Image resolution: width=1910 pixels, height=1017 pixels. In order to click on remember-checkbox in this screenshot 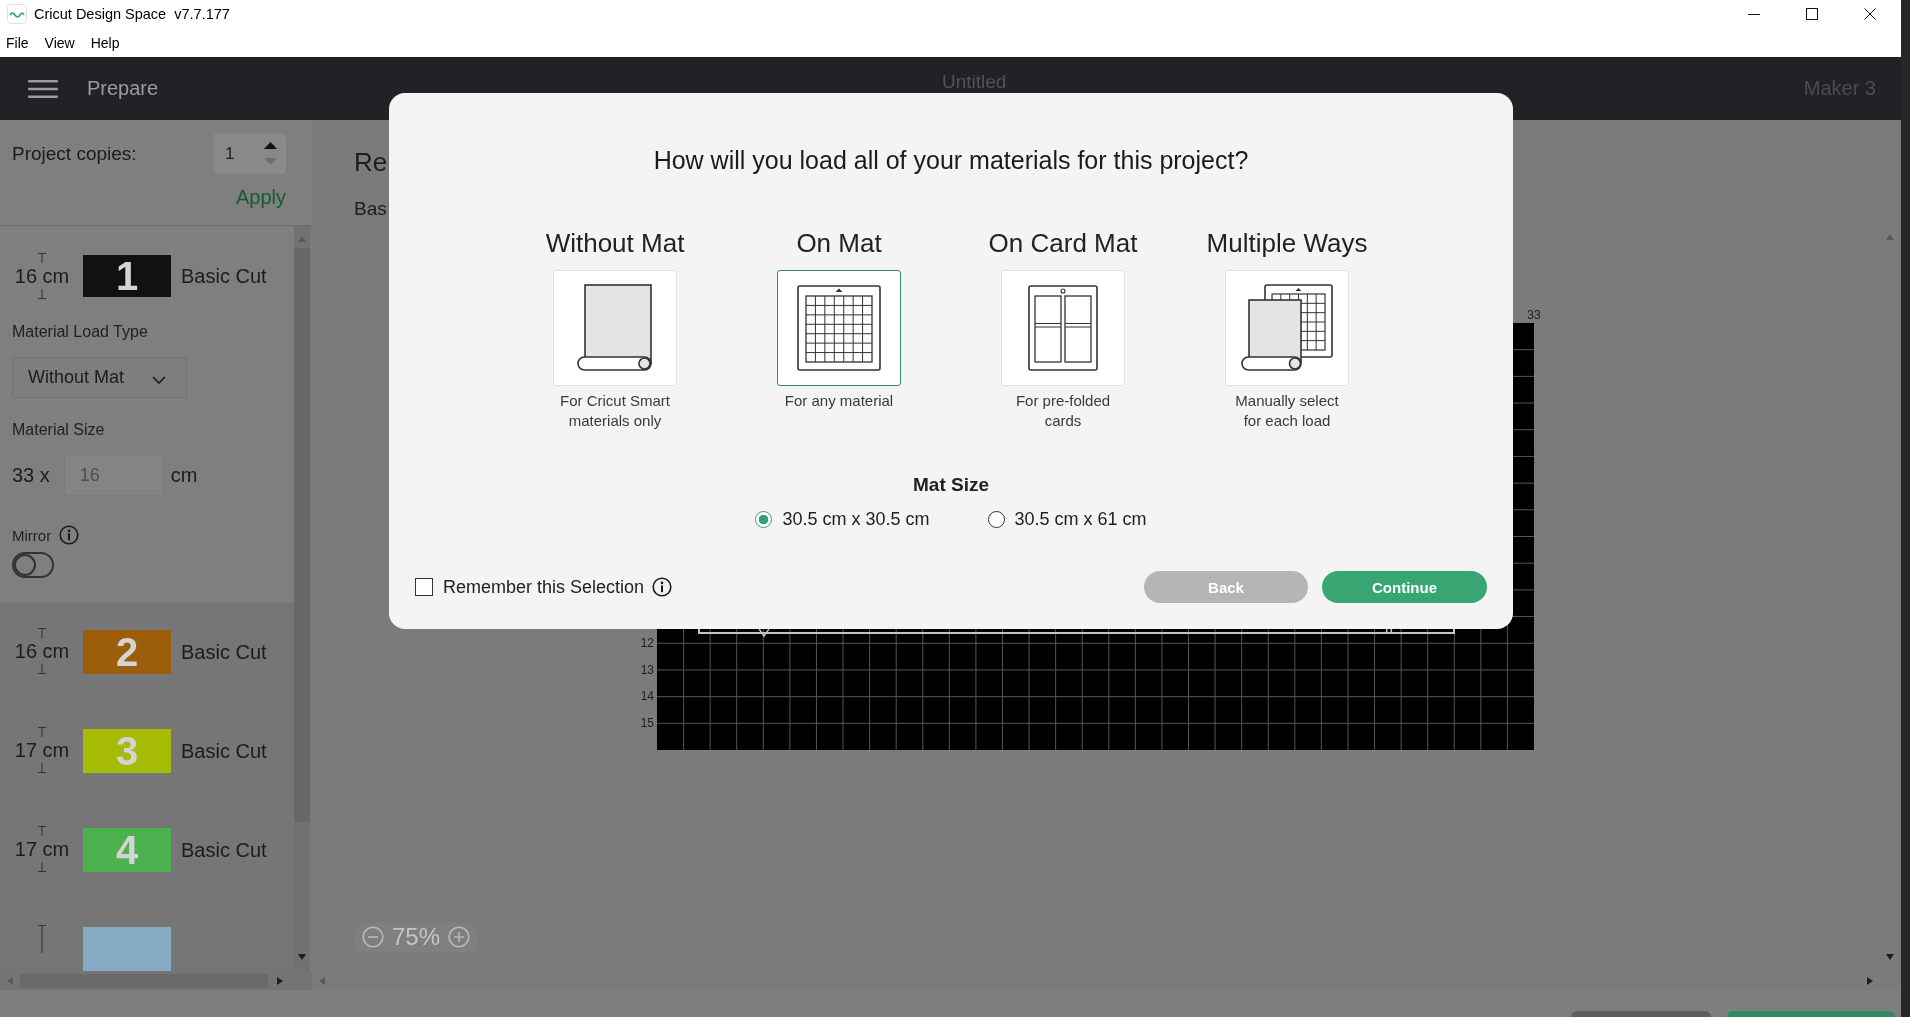, I will do `click(424, 587)`.